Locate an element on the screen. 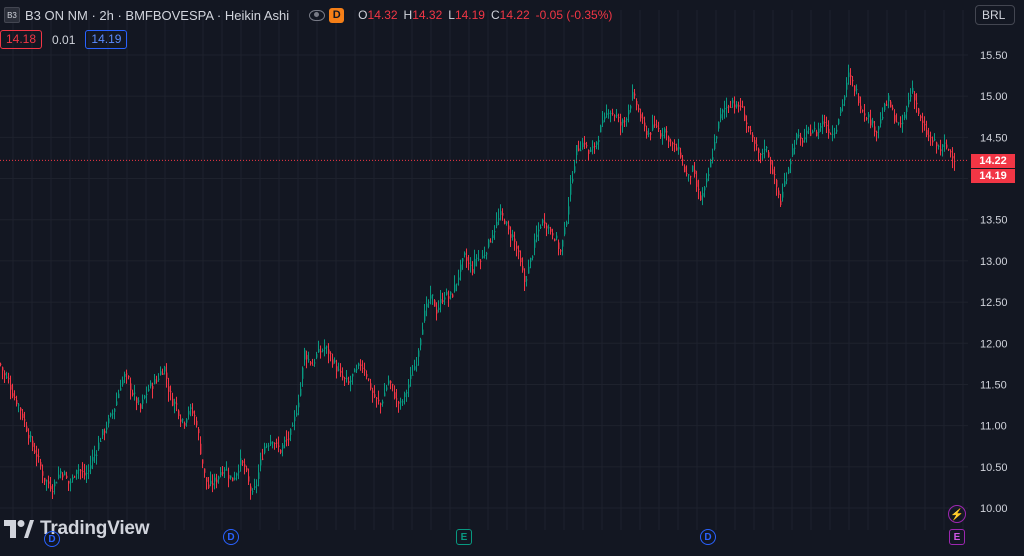 This screenshot has height=556, width=1024. ask-price-tag: 14.19 is located at coordinates (993, 176).